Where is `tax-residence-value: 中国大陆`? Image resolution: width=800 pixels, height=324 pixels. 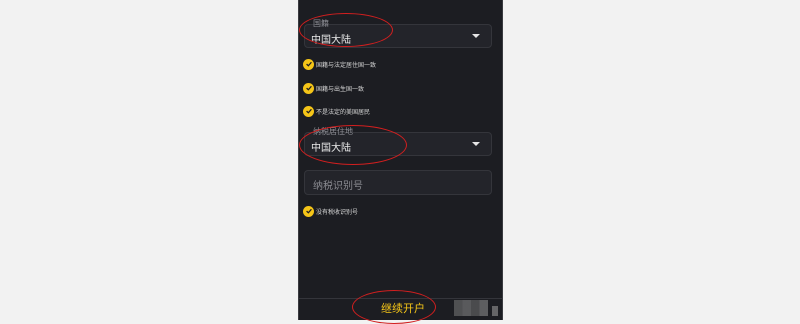 tax-residence-value: 中国大陆 is located at coordinates (331, 148).